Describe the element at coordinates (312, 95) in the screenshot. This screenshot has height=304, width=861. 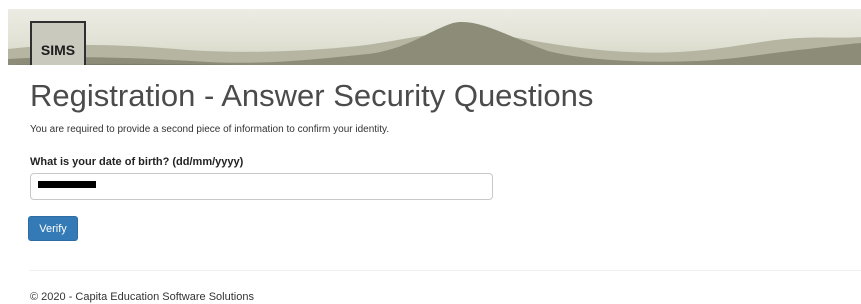
I see `page-title: Registration - Answer Security Questions` at that location.